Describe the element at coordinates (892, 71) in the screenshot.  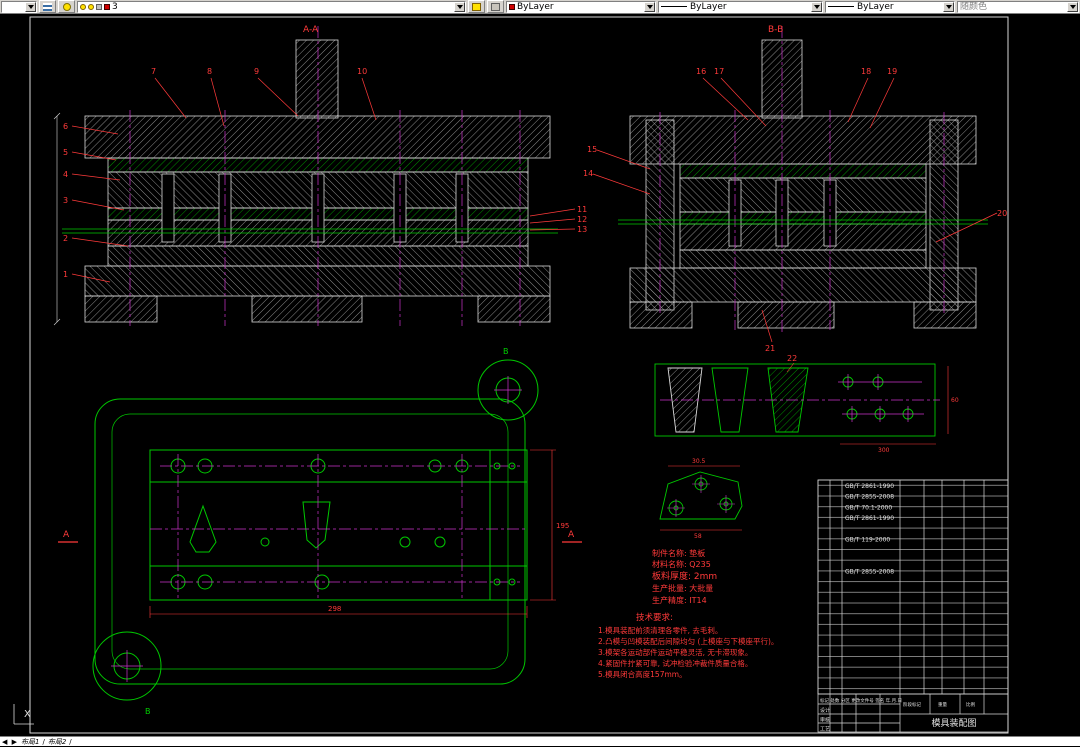
I see `callout-19: 19` at that location.